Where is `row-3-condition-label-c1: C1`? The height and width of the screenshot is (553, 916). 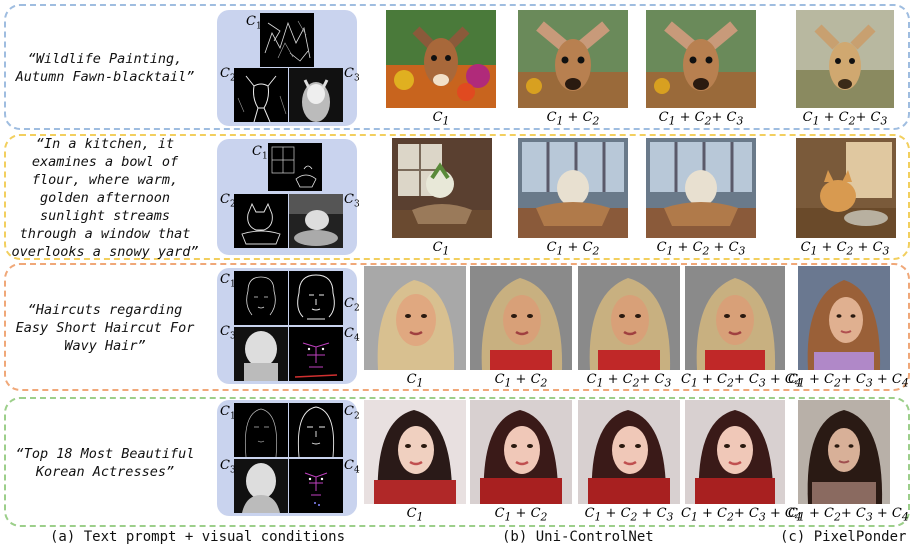 row-3-condition-label-c1: C1 is located at coordinates (228, 281).